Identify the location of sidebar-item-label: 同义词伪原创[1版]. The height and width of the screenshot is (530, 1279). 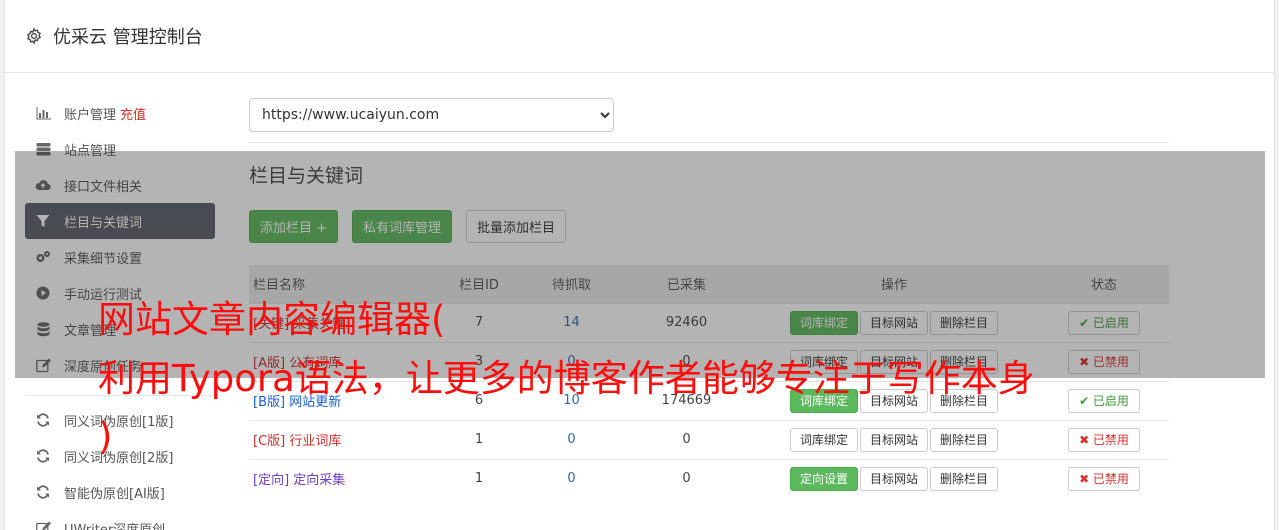
(119, 422).